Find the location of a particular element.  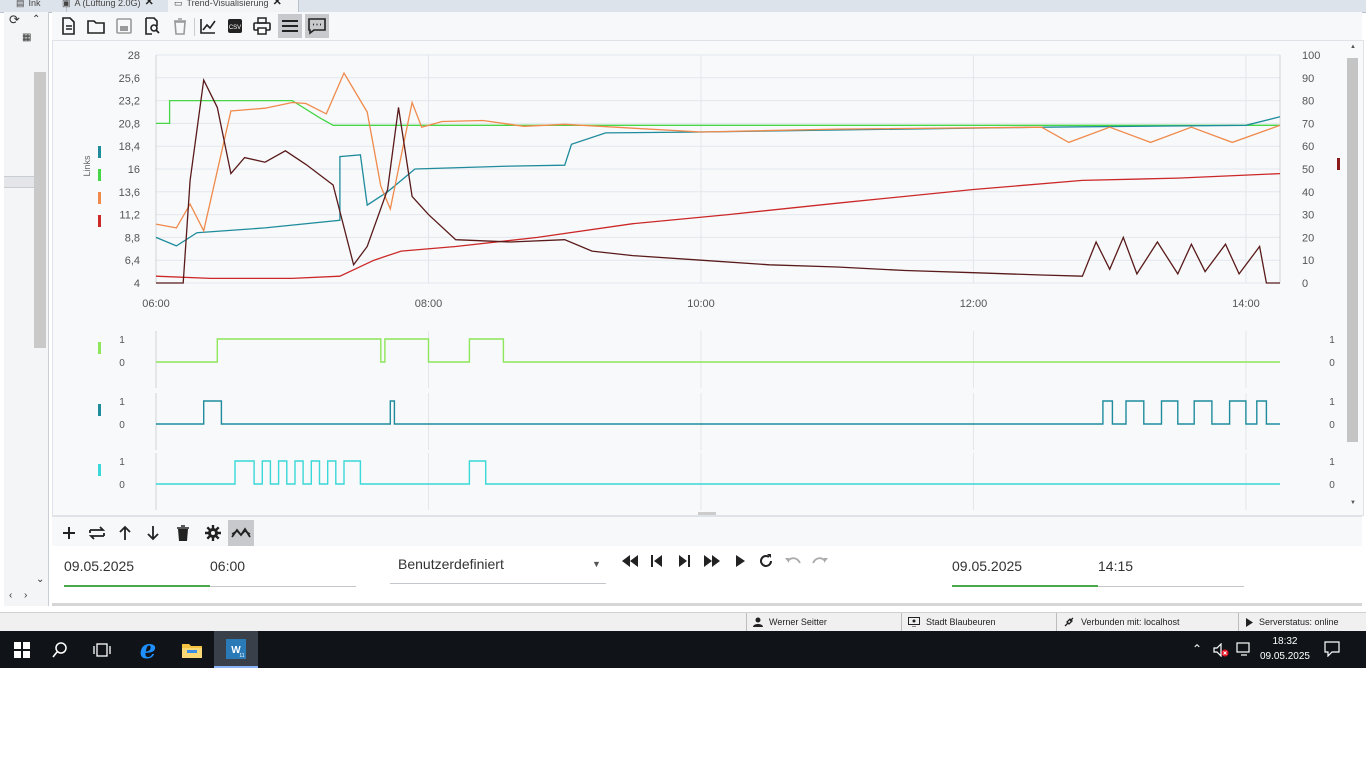

search-document-icon is located at coordinates (152, 26).